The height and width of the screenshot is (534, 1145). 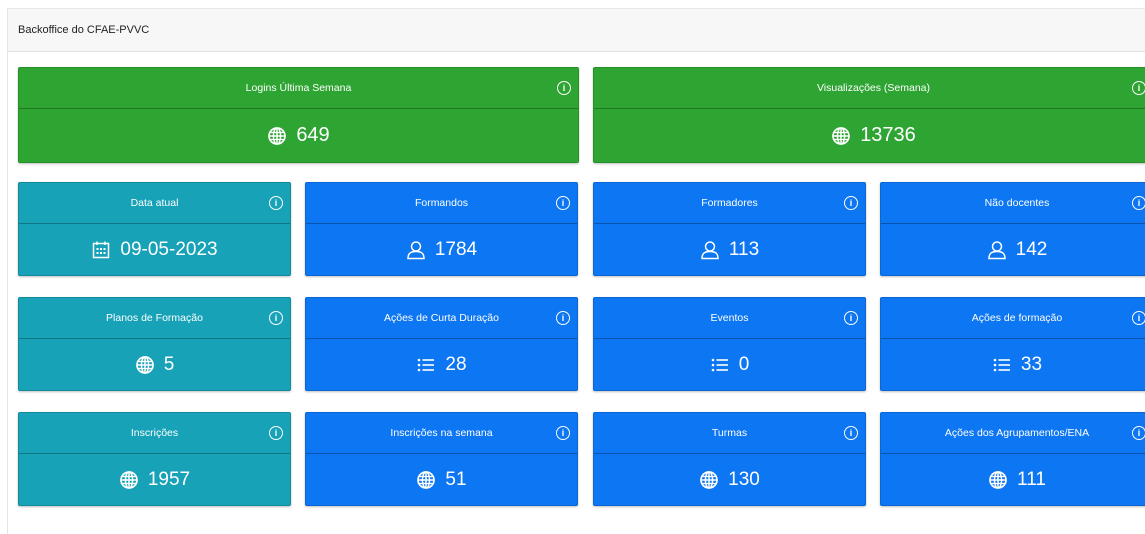 What do you see at coordinates (729, 318) in the screenshot?
I see `card-title: Eventos` at bounding box center [729, 318].